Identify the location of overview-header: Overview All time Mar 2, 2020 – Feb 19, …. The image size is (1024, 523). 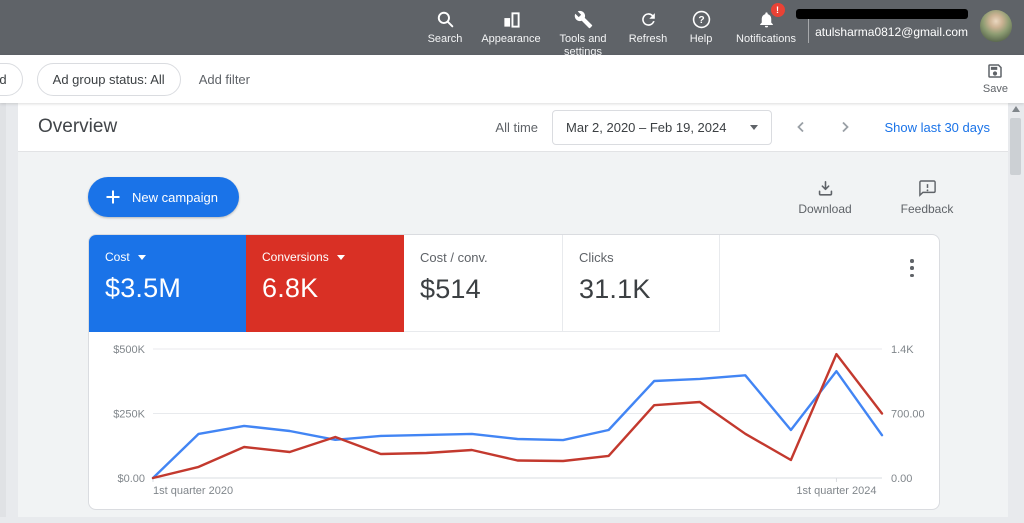
(513, 127).